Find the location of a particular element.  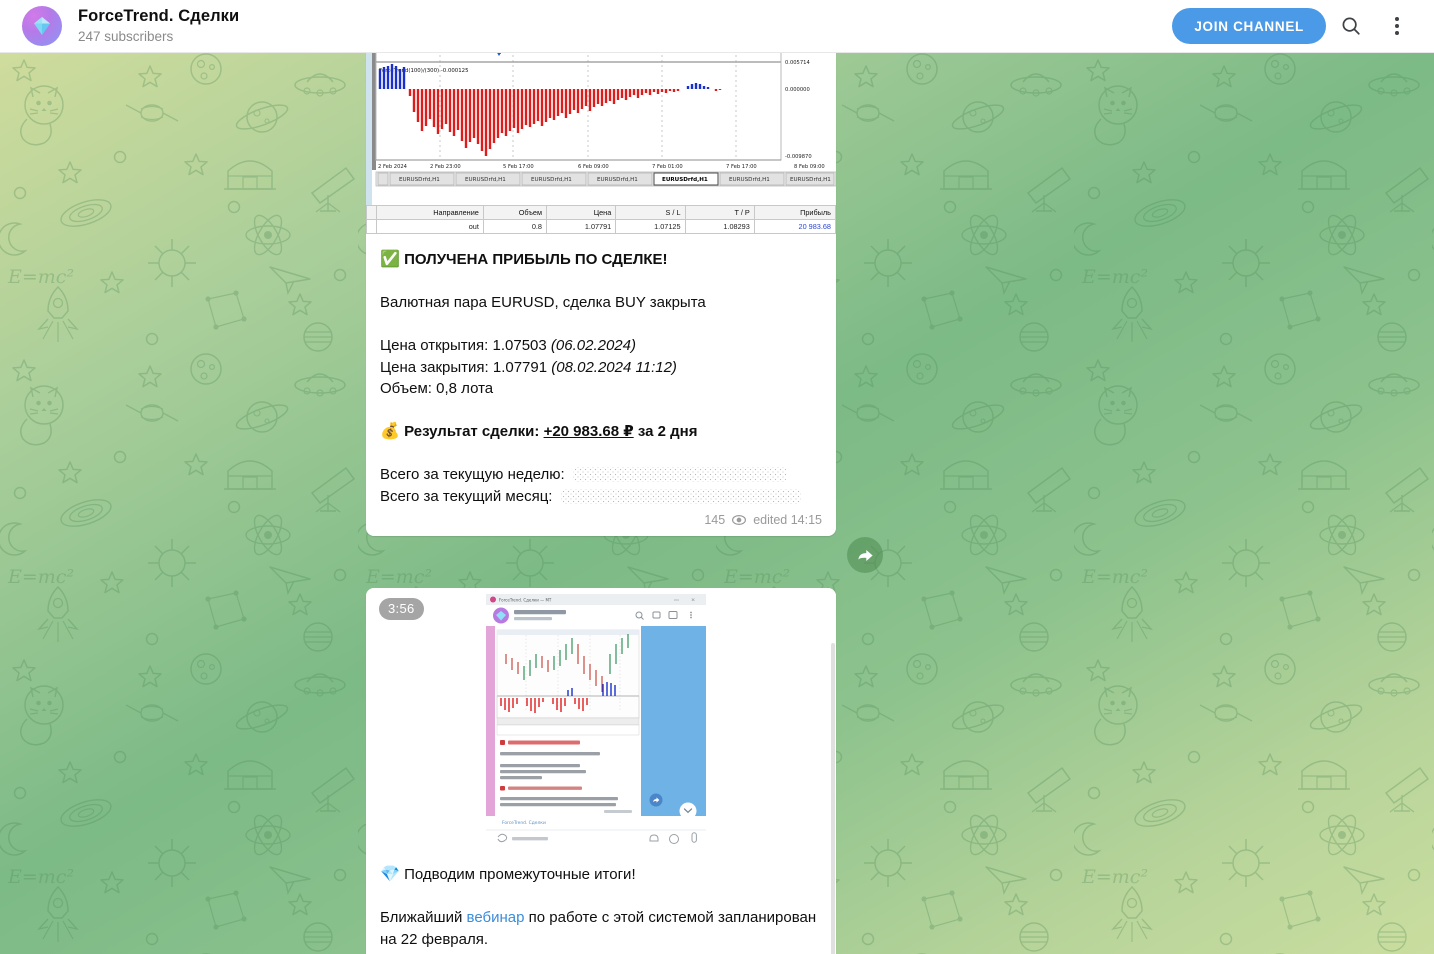

pair-line: Валютная пара EURUSD, сделка BUY закрыта is located at coordinates (543, 302).